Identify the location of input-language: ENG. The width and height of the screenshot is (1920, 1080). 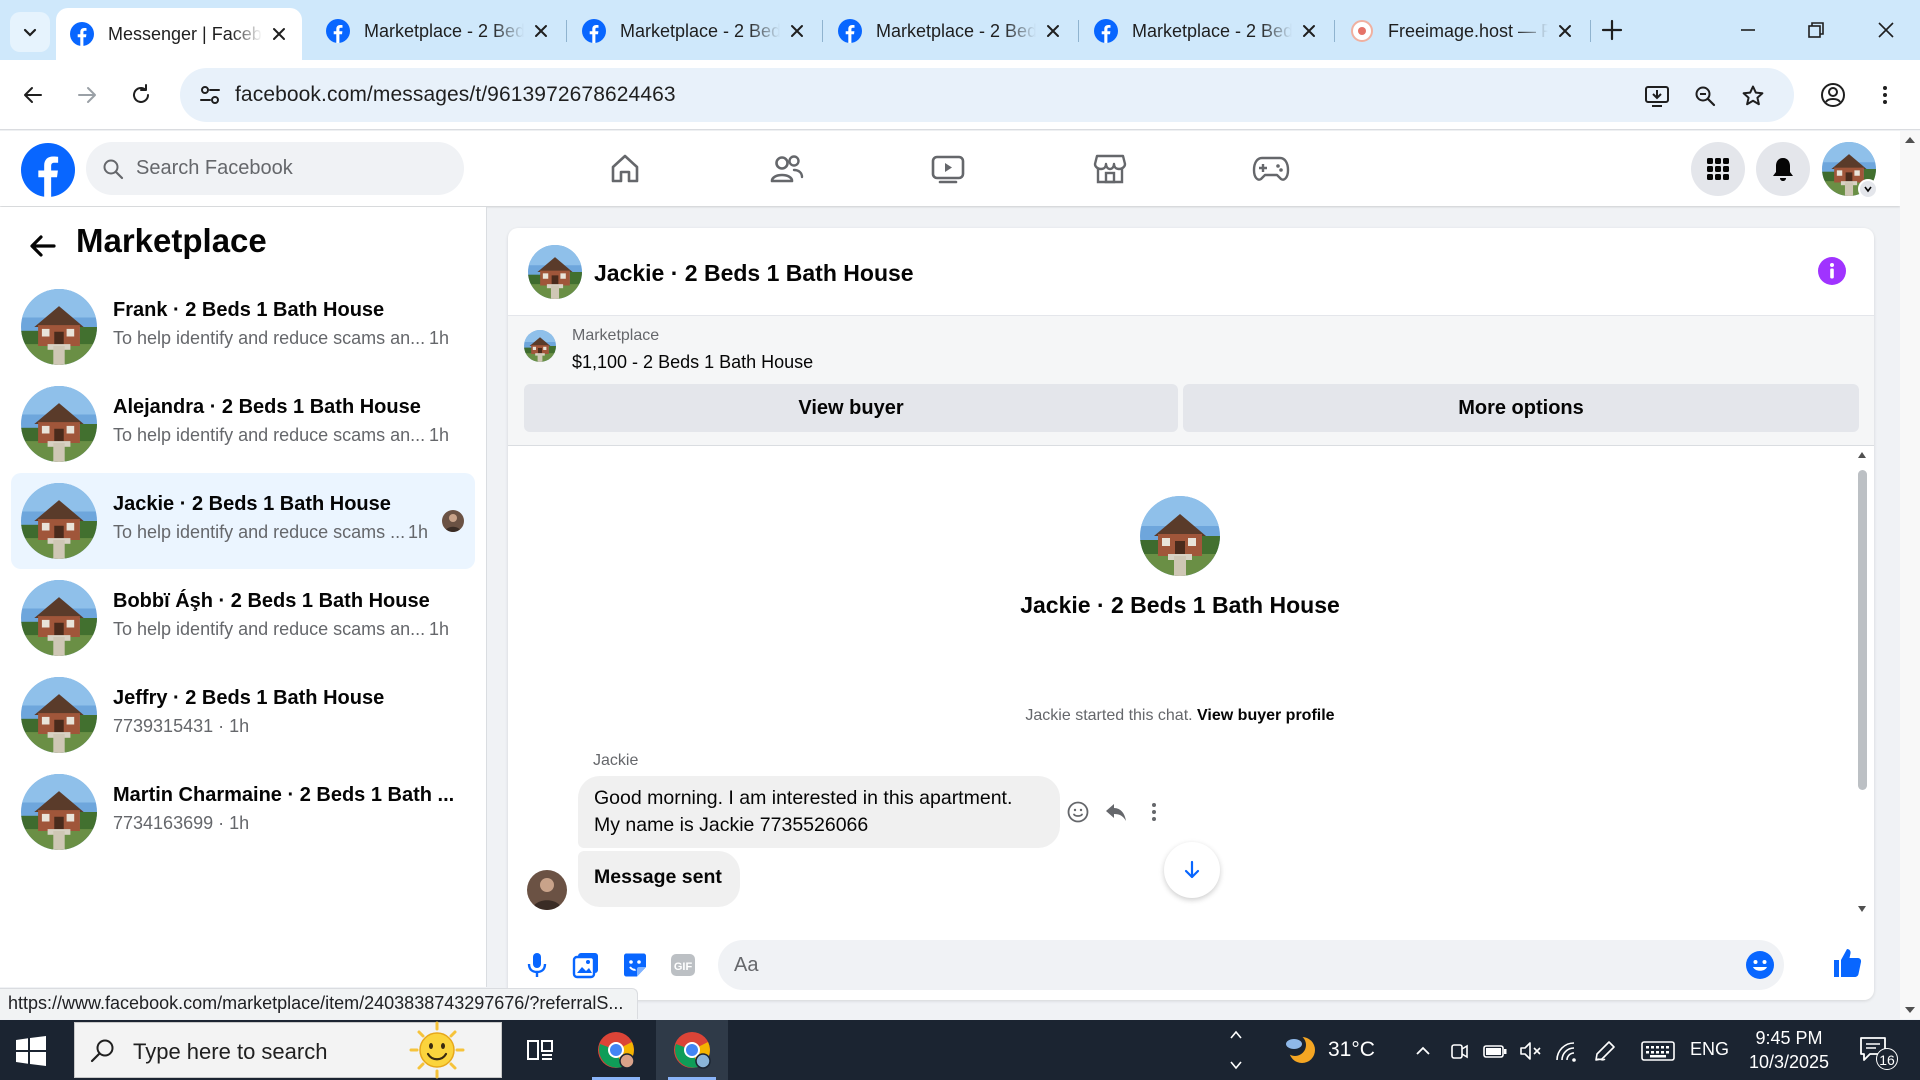
(1709, 1049).